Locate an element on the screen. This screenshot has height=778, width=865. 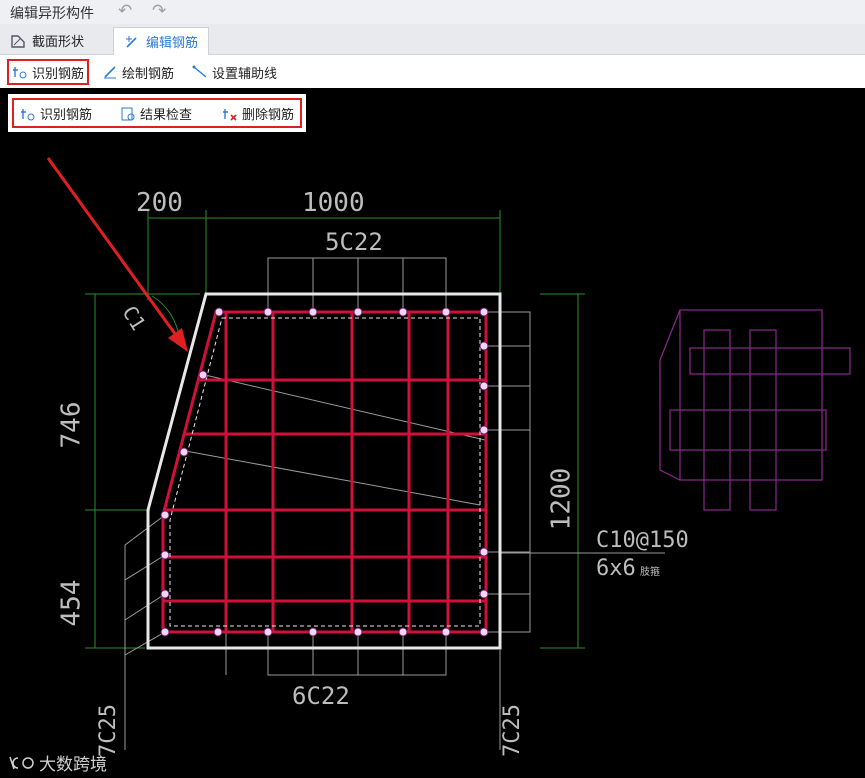
tab-section-shape: 截面形状 is located at coordinates (47, 40).